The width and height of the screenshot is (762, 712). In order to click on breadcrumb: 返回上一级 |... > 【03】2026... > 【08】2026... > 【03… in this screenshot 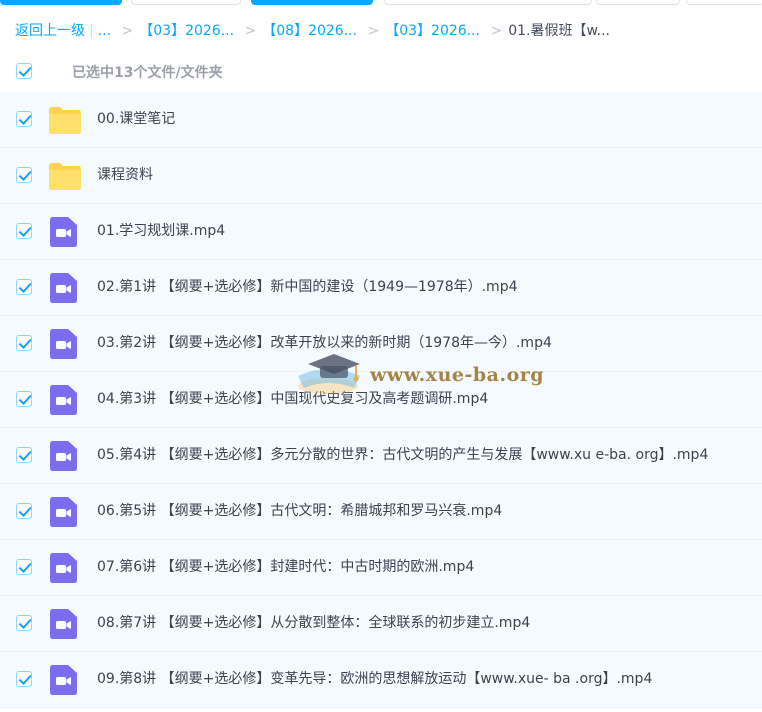, I will do `click(312, 31)`.